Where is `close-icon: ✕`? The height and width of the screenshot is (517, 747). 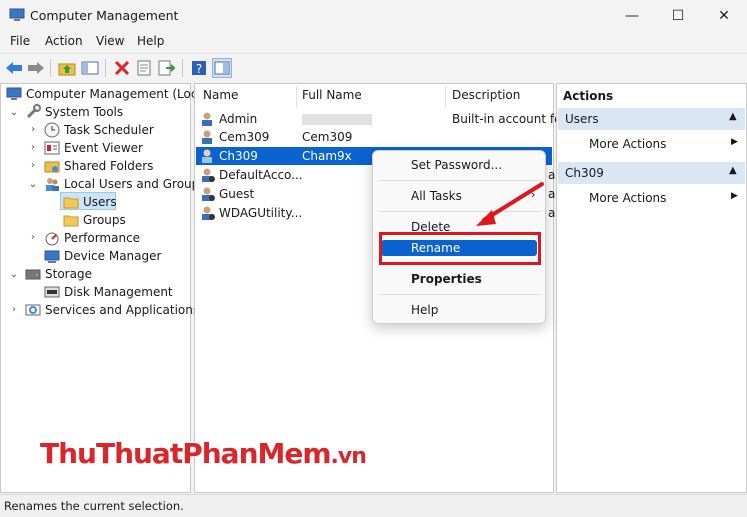
close-icon: ✕ is located at coordinates (724, 16).